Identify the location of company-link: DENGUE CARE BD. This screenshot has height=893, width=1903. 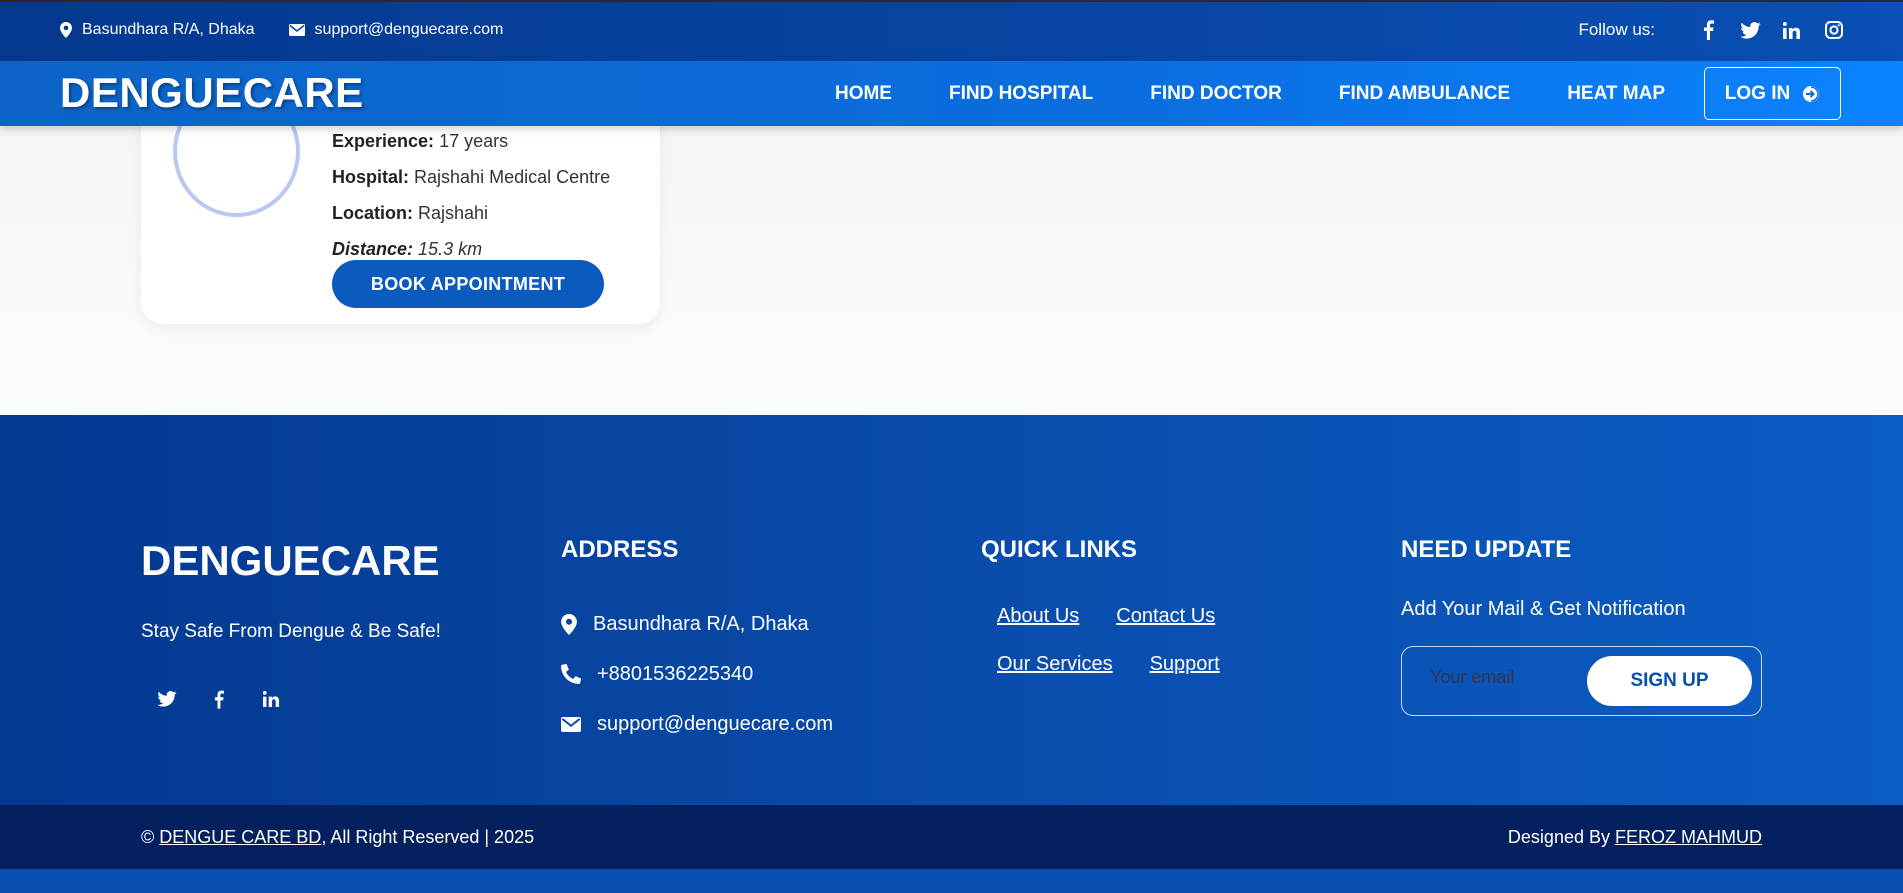
(240, 837).